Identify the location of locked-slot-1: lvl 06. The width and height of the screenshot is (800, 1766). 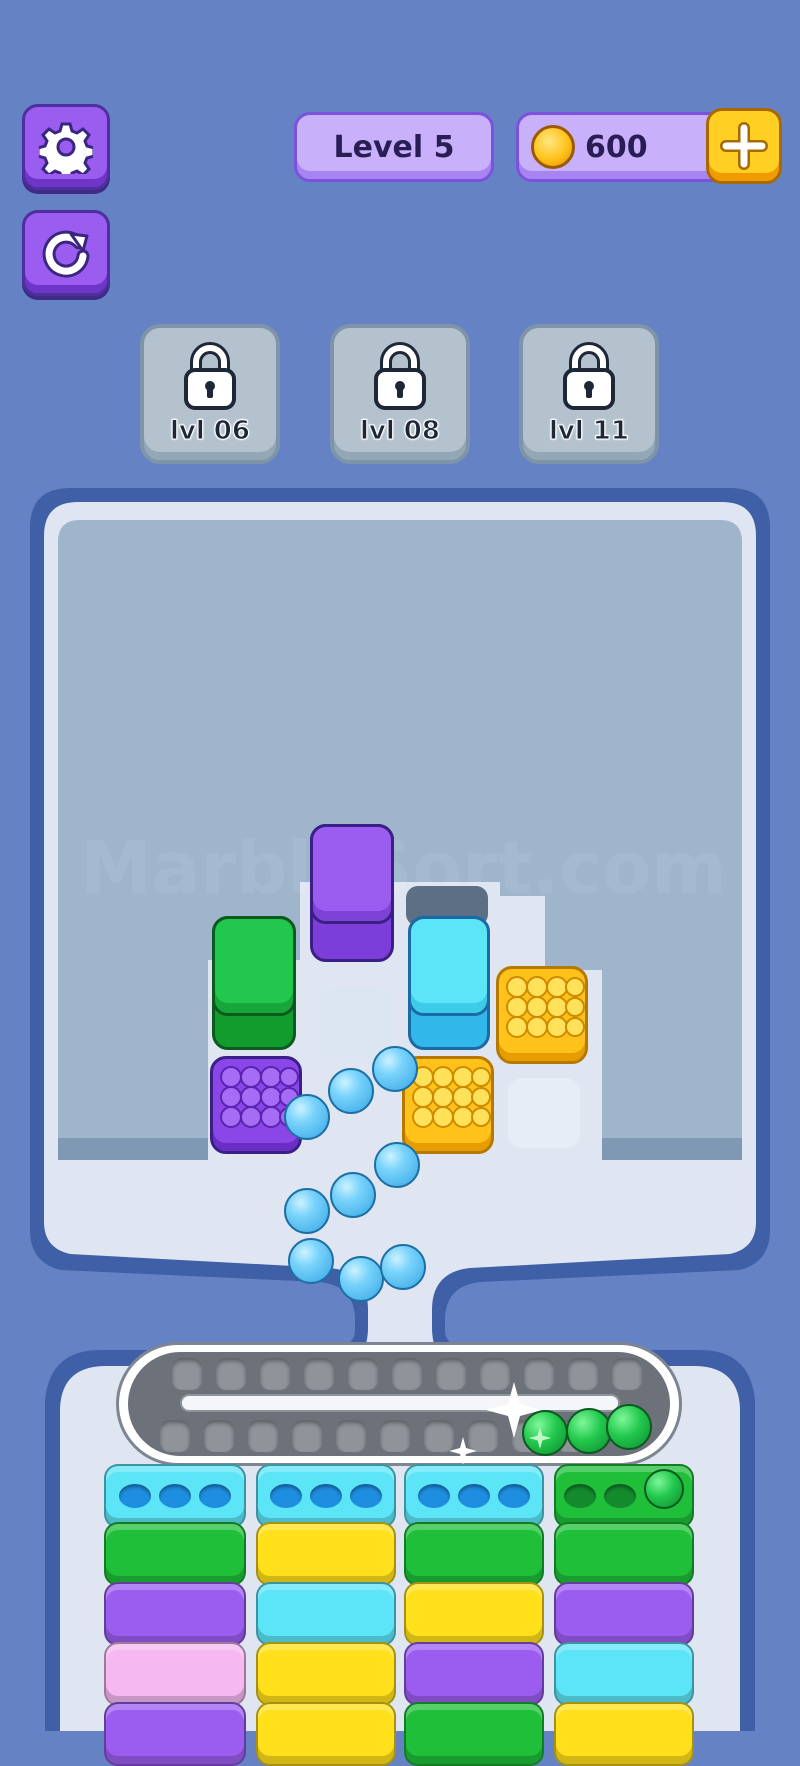
(210, 394).